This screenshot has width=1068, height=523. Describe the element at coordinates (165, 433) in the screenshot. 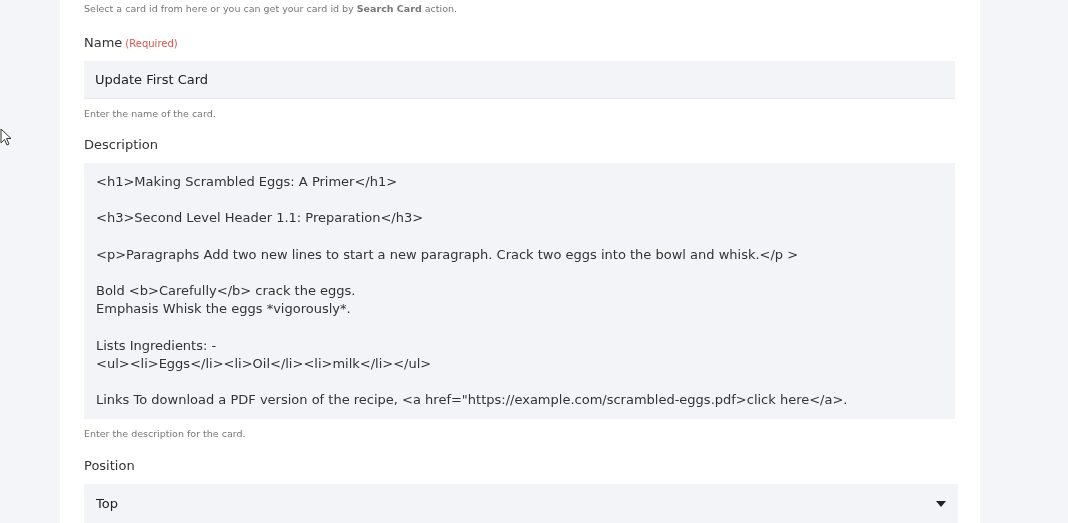

I see `field-hint: Enter the description for the card.` at that location.